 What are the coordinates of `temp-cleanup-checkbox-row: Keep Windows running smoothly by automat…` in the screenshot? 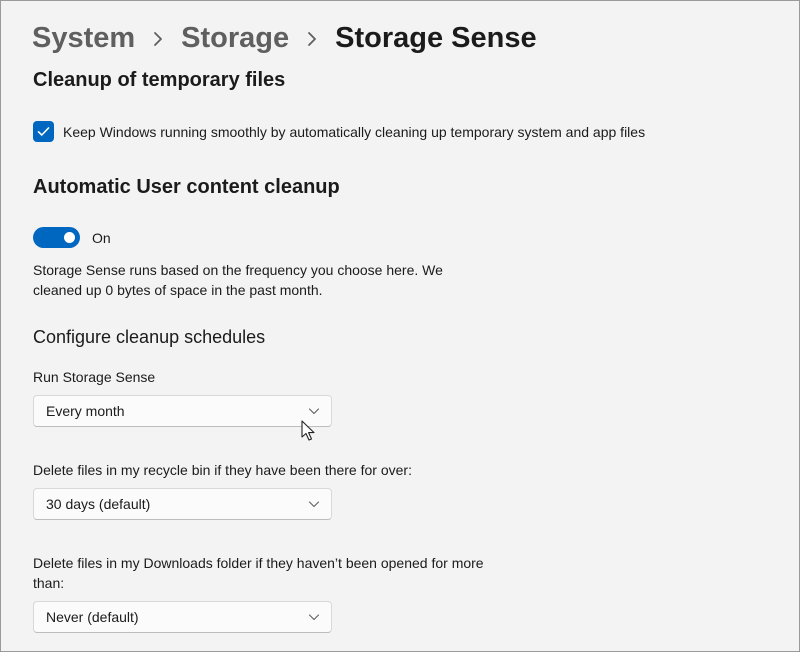 It's located at (339, 131).